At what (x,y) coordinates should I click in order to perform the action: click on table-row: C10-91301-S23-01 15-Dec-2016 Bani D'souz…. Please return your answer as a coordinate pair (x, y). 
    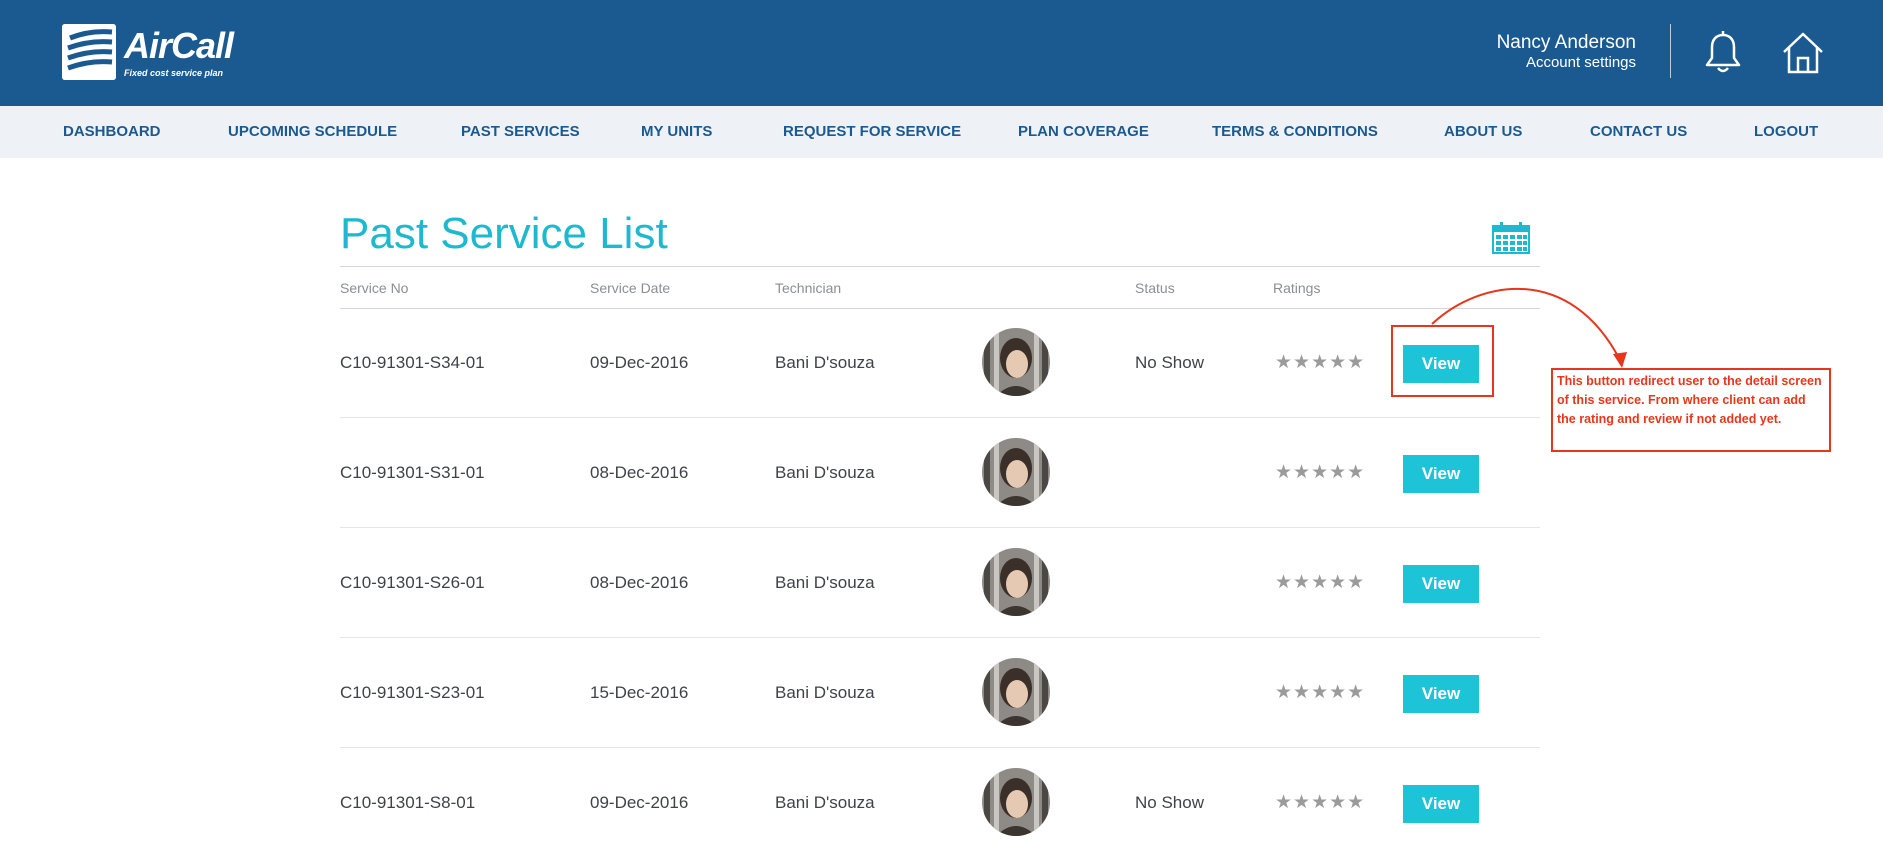
    Looking at the image, I should click on (940, 693).